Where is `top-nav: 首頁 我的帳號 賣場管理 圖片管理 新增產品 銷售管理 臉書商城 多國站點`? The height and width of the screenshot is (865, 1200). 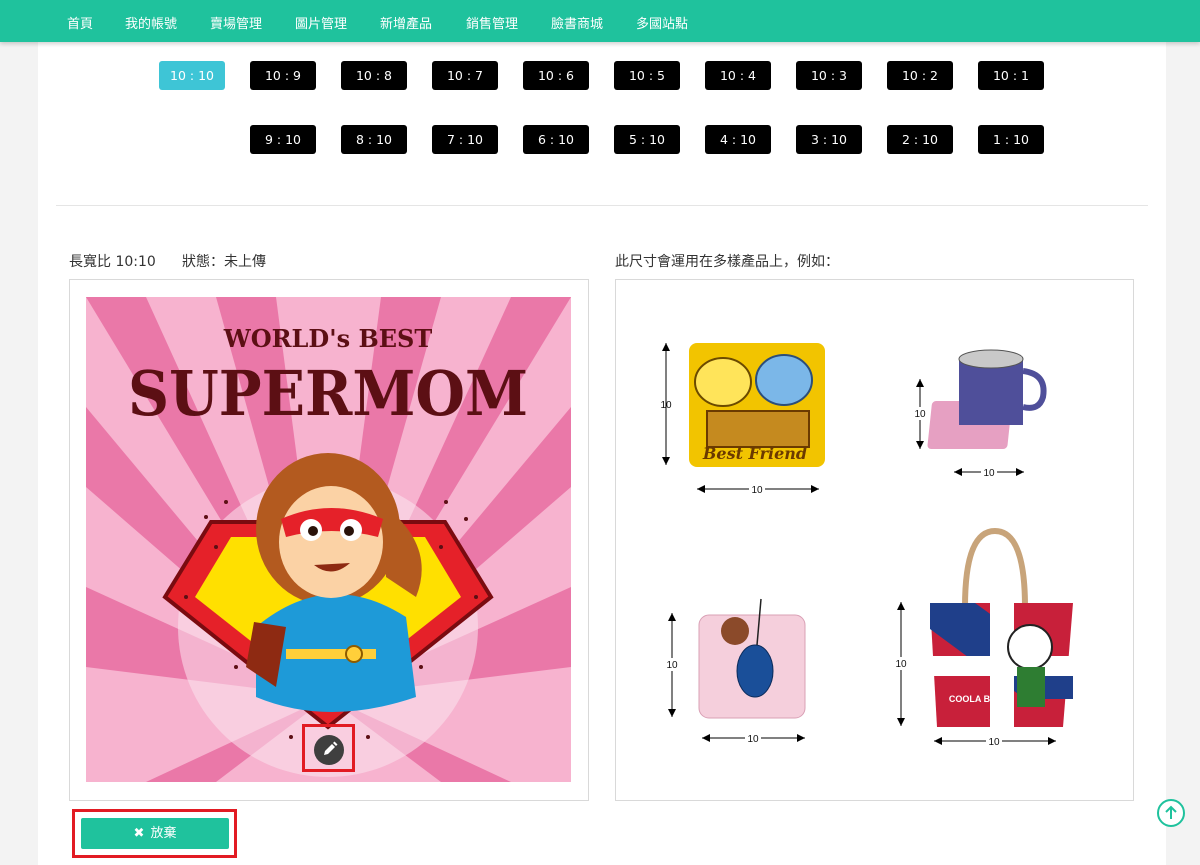
top-nav: 首頁 我的帳號 賣場管理 圖片管理 新增產品 銷售管理 臉書商城 多國站點 is located at coordinates (600, 21).